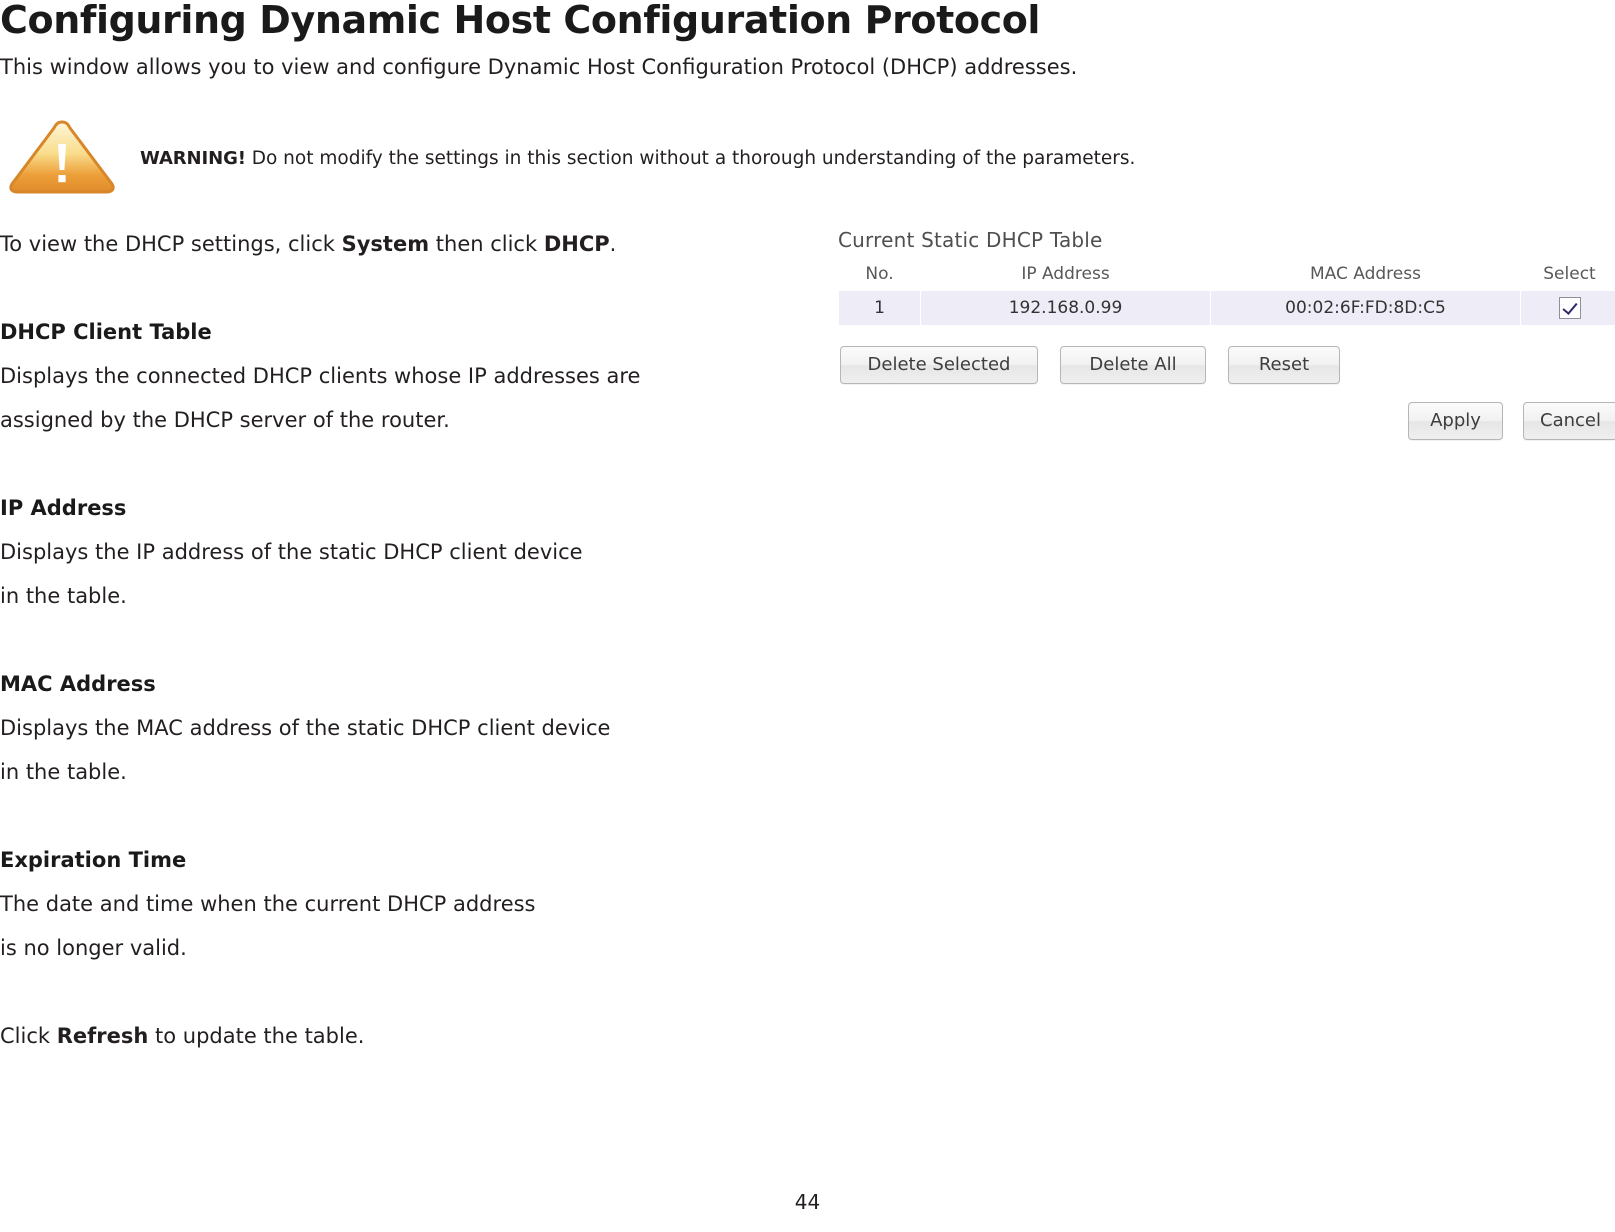 The height and width of the screenshot is (1232, 1615). What do you see at coordinates (102, 1036) in the screenshot?
I see `refresh-instruction-bold: Refresh` at bounding box center [102, 1036].